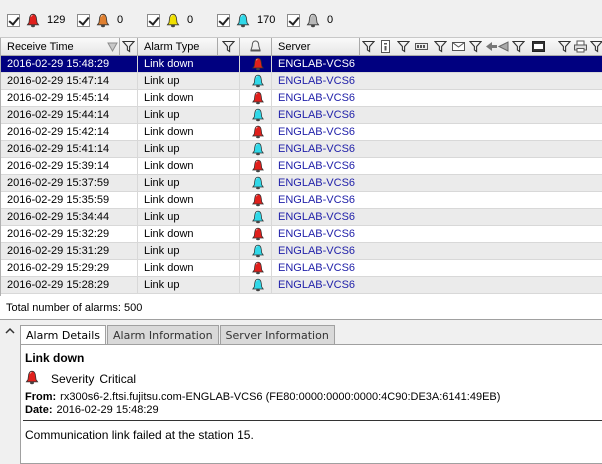  Describe the element at coordinates (223, 20) in the screenshot. I see `filter-info-checkbox` at that location.